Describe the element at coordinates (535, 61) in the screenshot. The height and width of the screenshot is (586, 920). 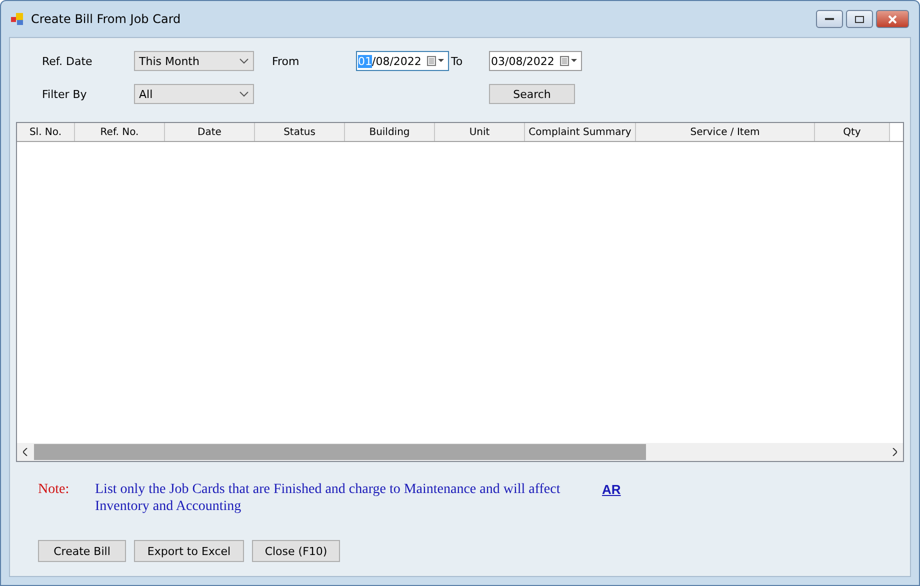
I see `date-picker: 03/08/2022` at that location.